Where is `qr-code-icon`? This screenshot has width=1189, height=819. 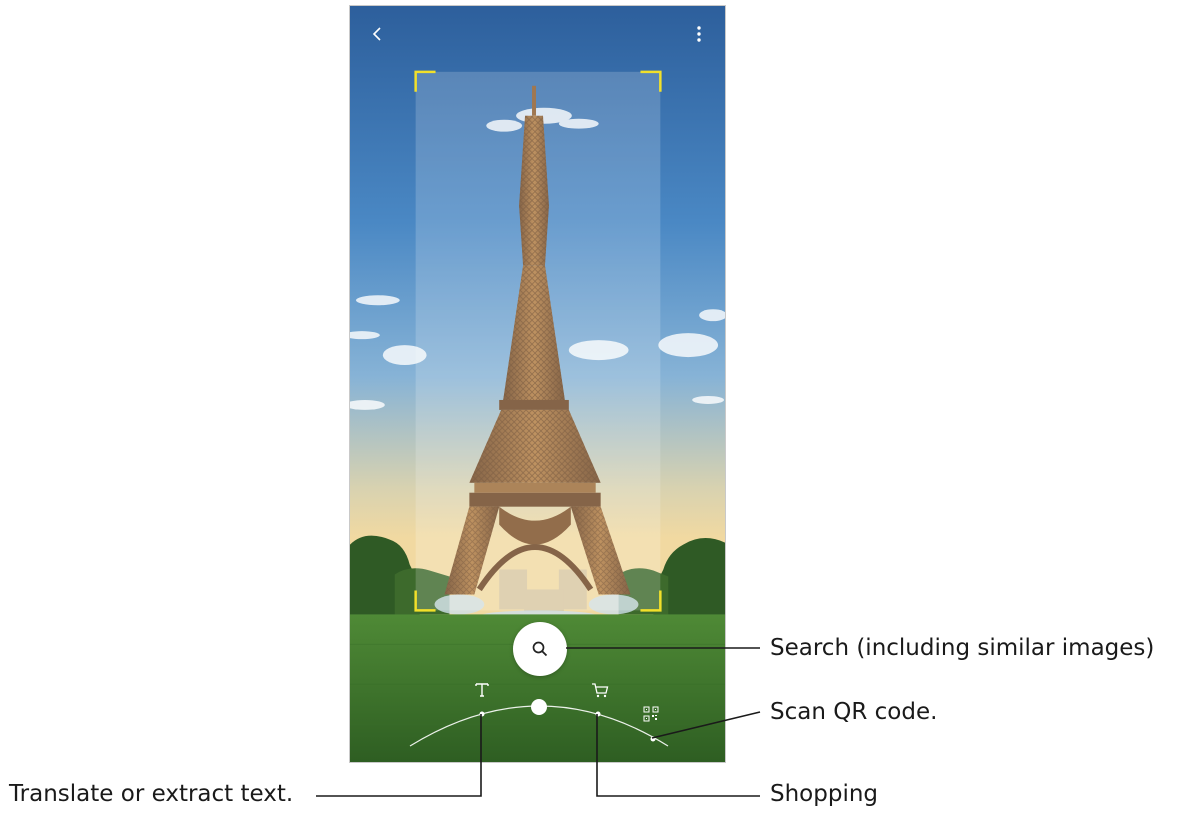
qr-code-icon is located at coordinates (651, 714).